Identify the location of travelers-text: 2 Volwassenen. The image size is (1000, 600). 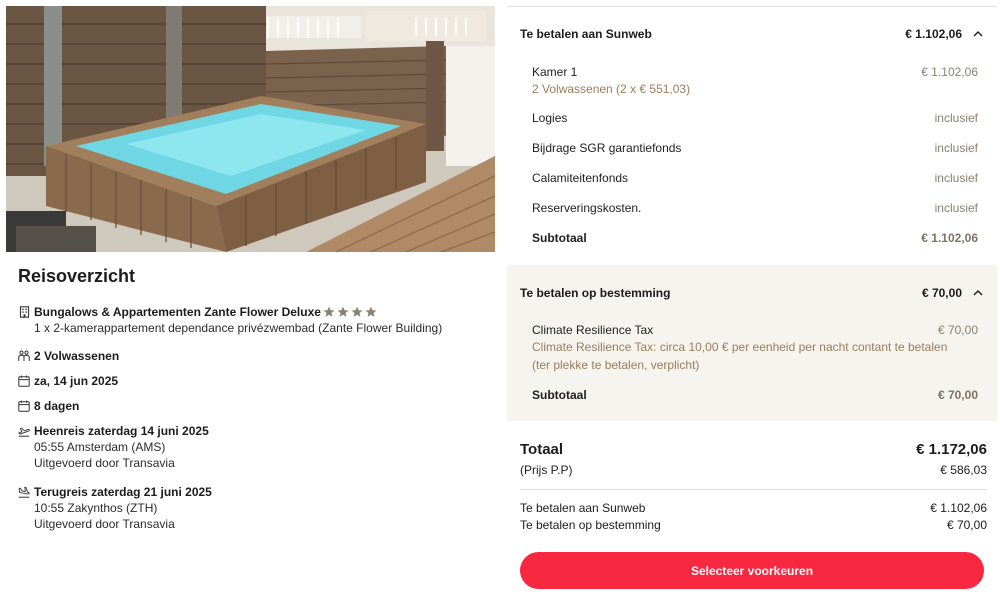
(77, 356).